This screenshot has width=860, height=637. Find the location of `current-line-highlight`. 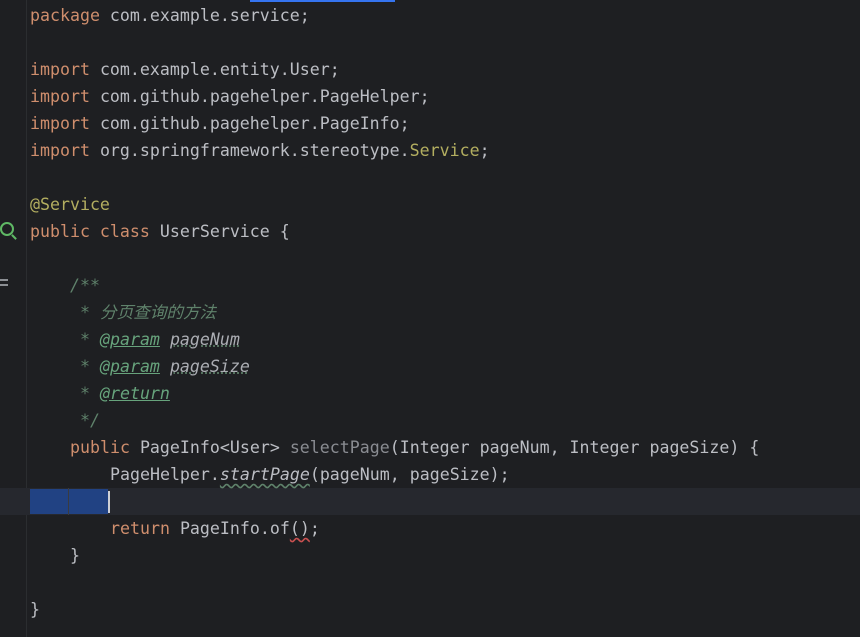

current-line-highlight is located at coordinates (430, 501).